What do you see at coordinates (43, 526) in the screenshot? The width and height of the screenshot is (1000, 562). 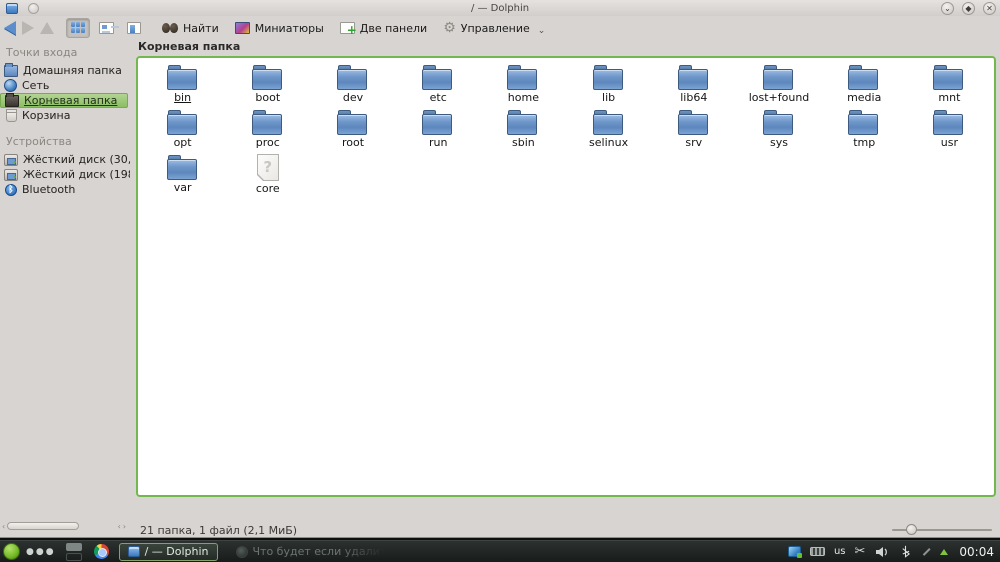 I see `scrollbar-thumb` at bounding box center [43, 526].